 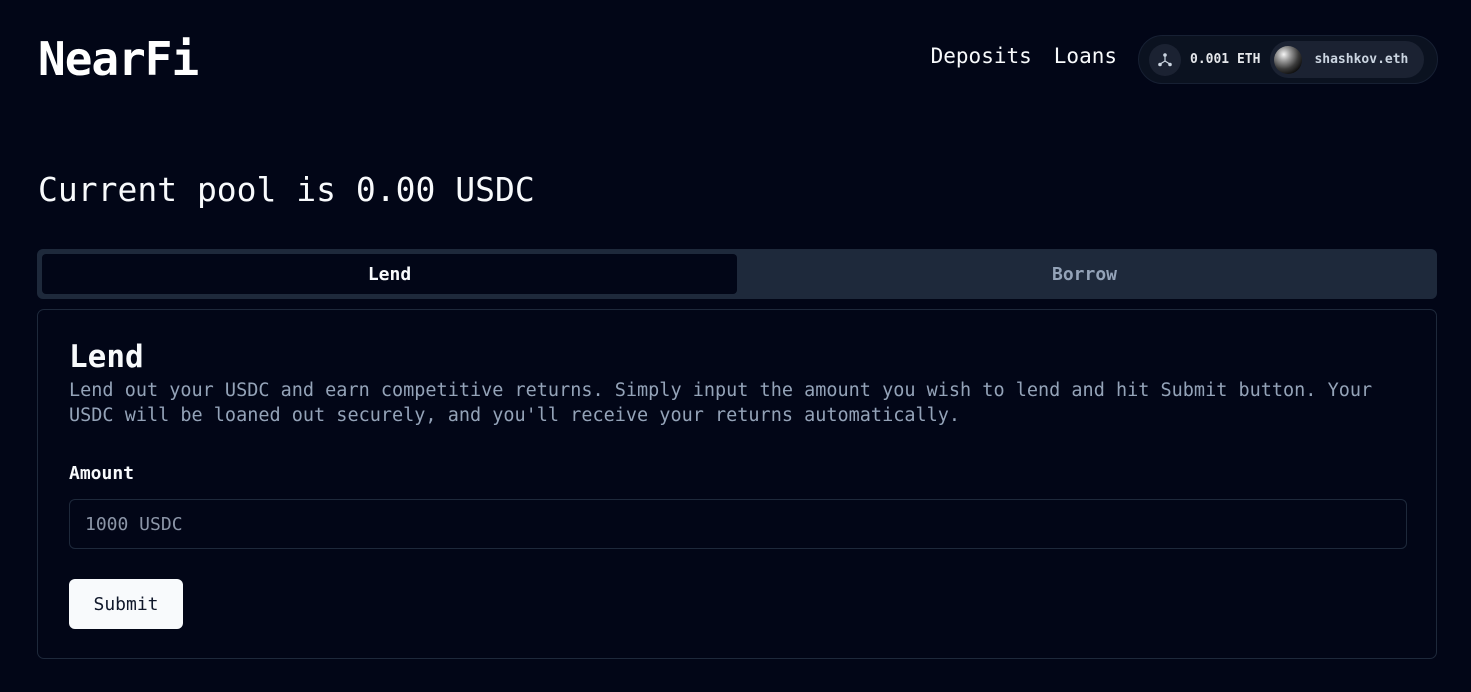 I want to click on amount-label: Amount, so click(x=102, y=473).